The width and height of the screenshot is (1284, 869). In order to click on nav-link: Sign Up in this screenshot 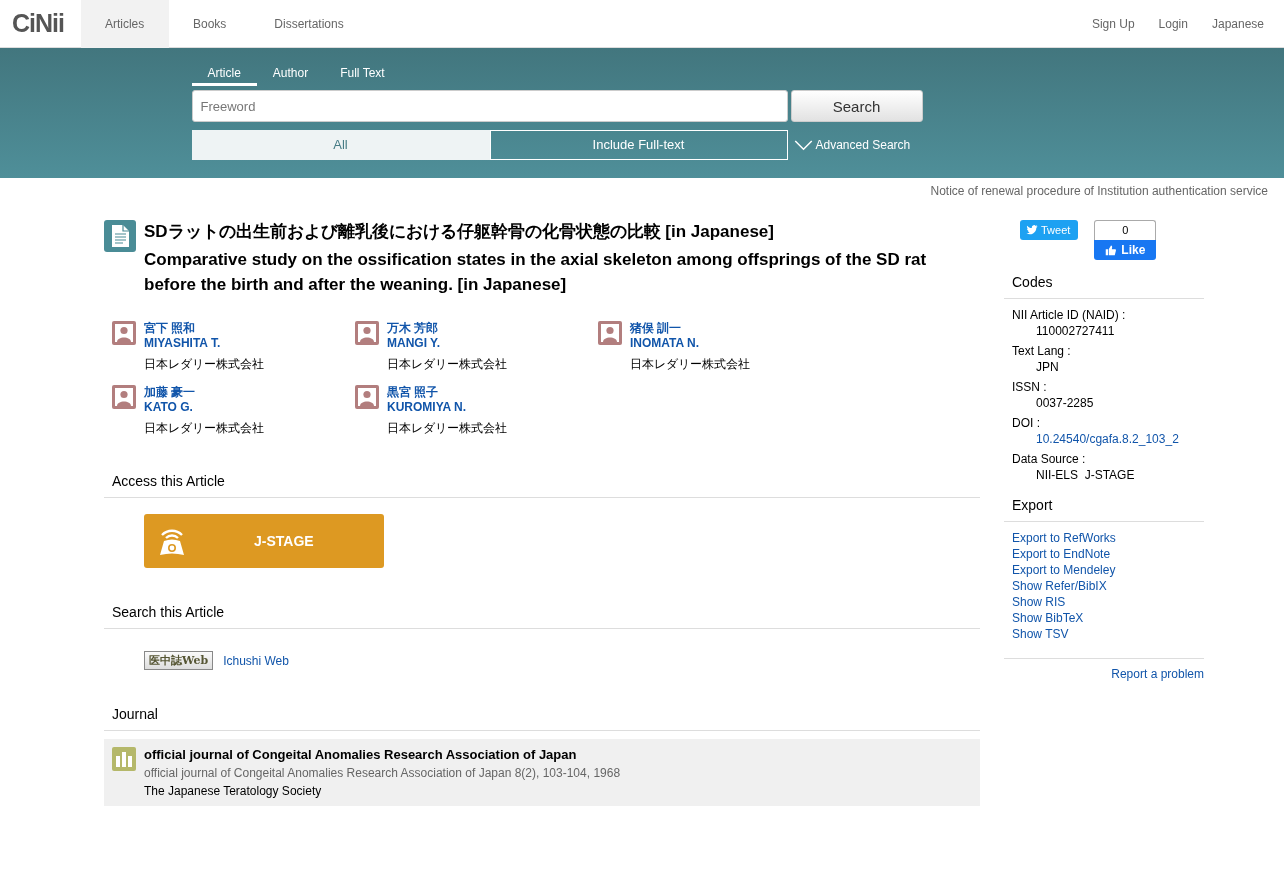, I will do `click(1121, 23)`.